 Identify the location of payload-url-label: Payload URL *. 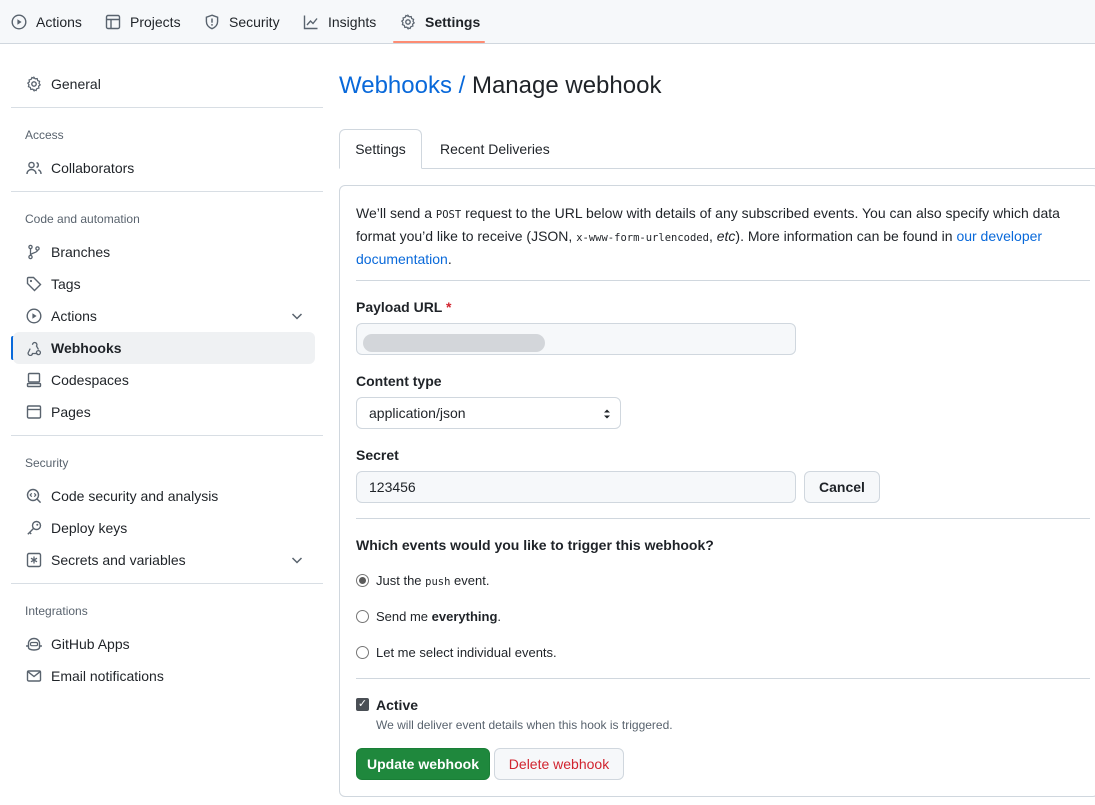
(403, 307).